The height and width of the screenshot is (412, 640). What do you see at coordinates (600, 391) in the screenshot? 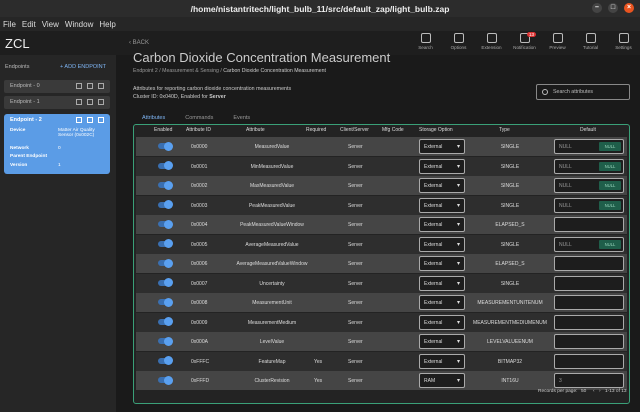
I see `next-page-icon: ›` at bounding box center [600, 391].